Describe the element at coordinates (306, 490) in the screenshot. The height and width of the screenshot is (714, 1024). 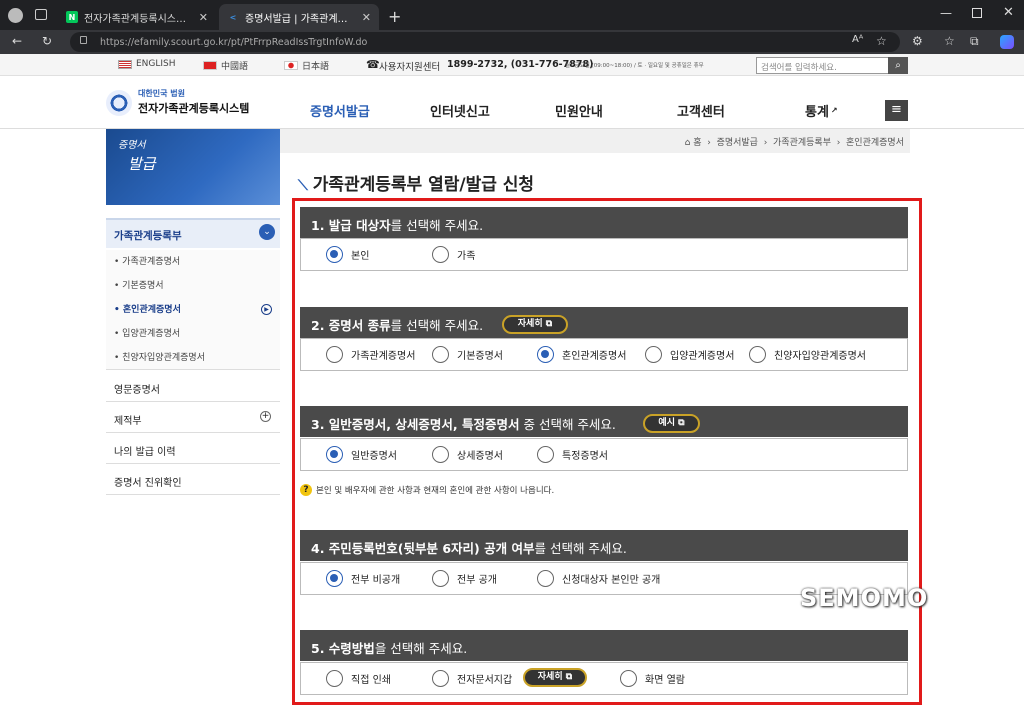
I see `question-icon: ?` at that location.